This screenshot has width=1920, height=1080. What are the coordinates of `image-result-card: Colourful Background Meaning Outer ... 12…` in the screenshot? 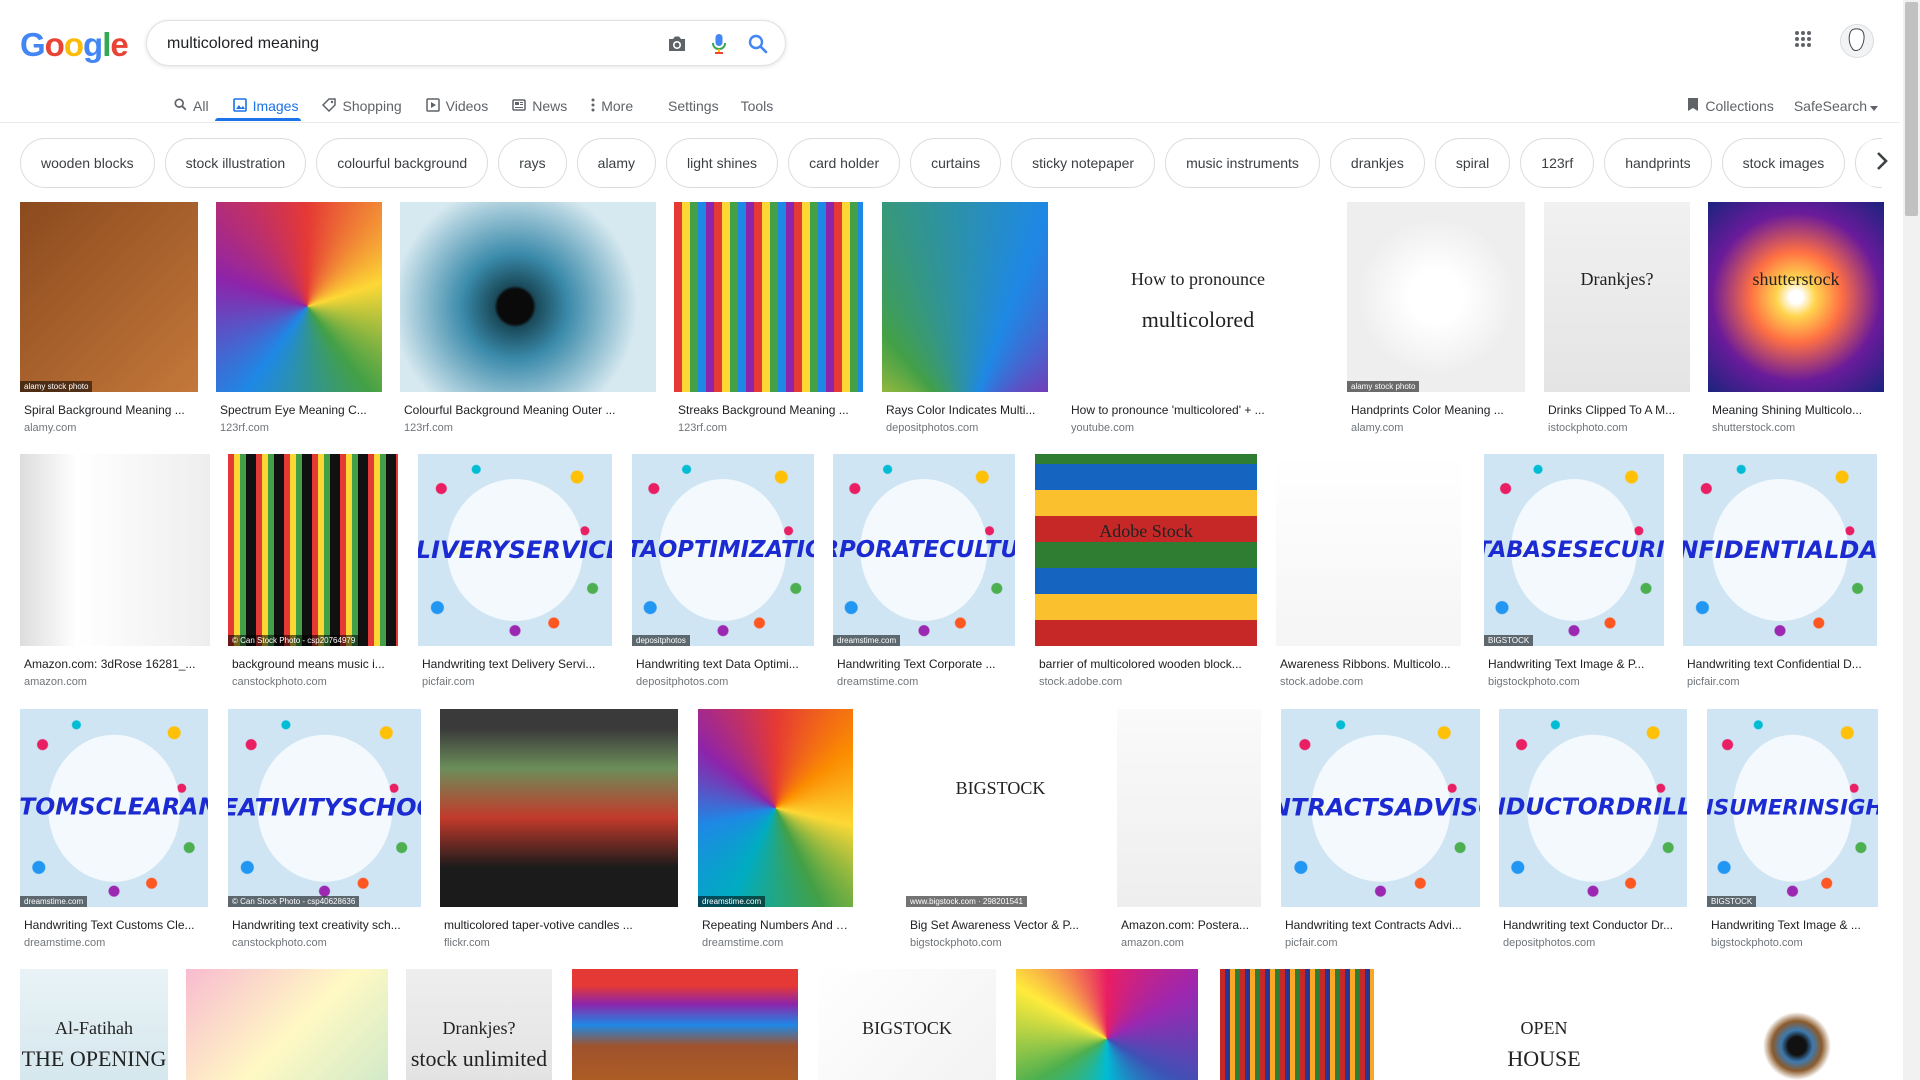 It's located at (528, 318).